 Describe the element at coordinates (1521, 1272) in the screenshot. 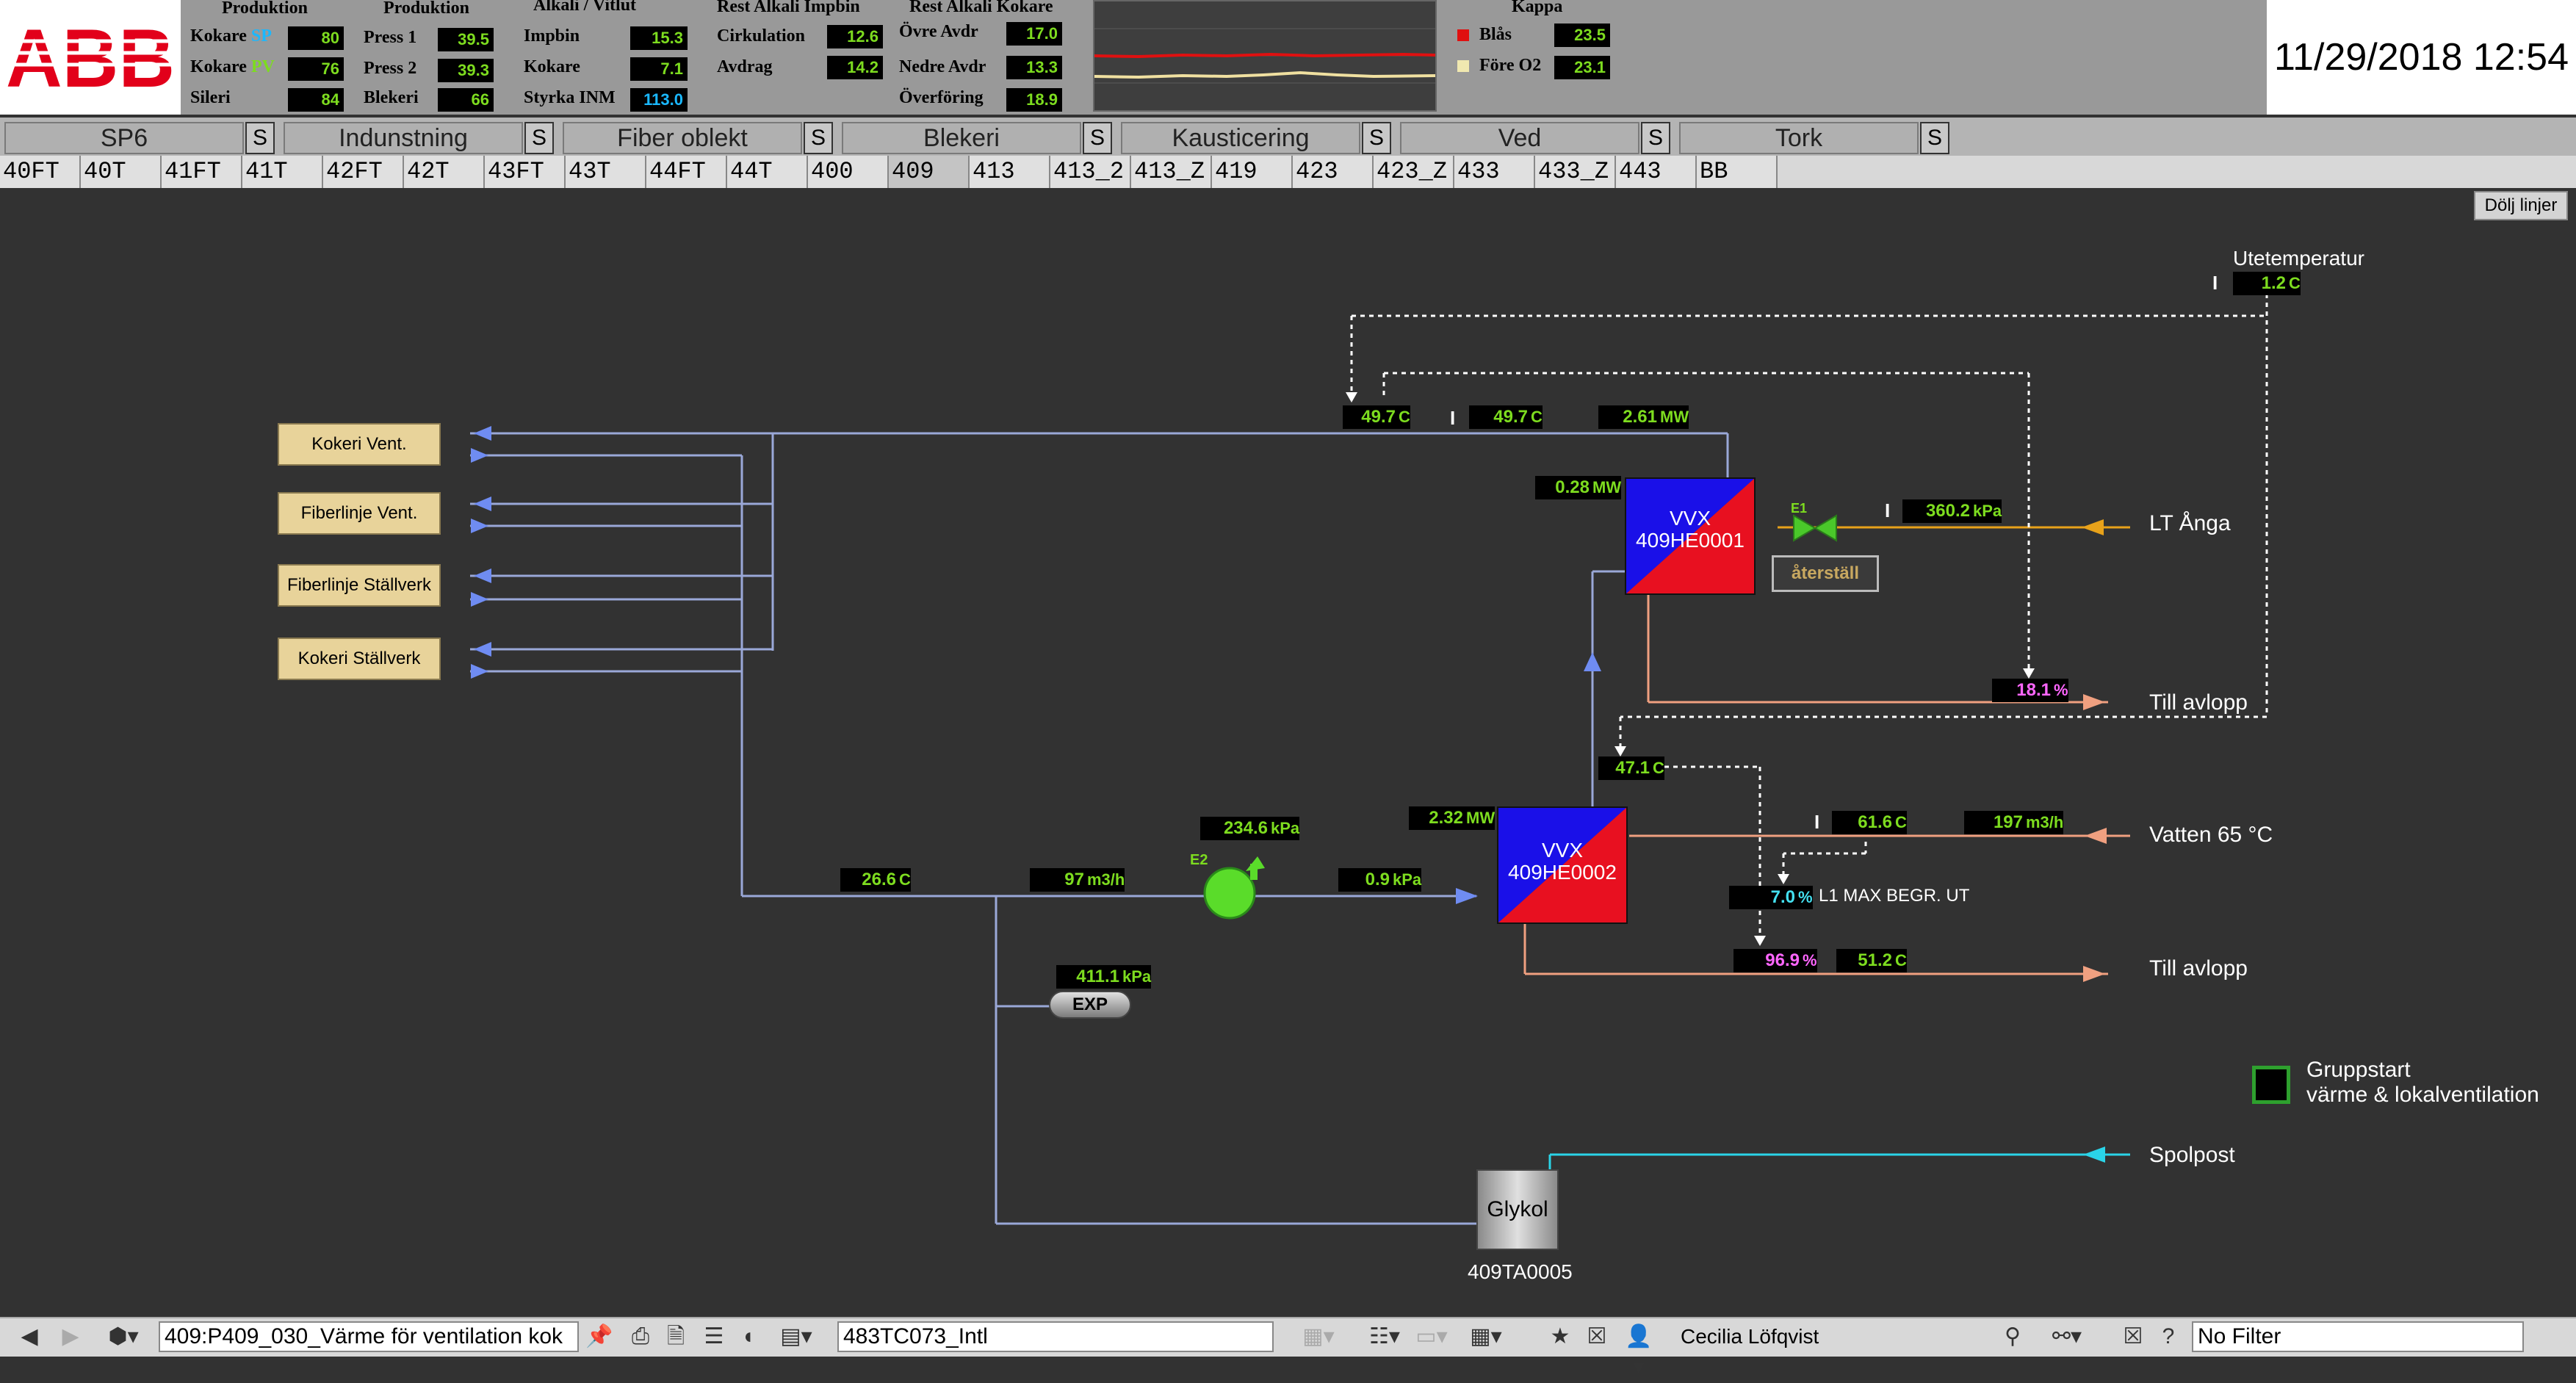

I see `glykol-tag: 409TA0005` at that location.